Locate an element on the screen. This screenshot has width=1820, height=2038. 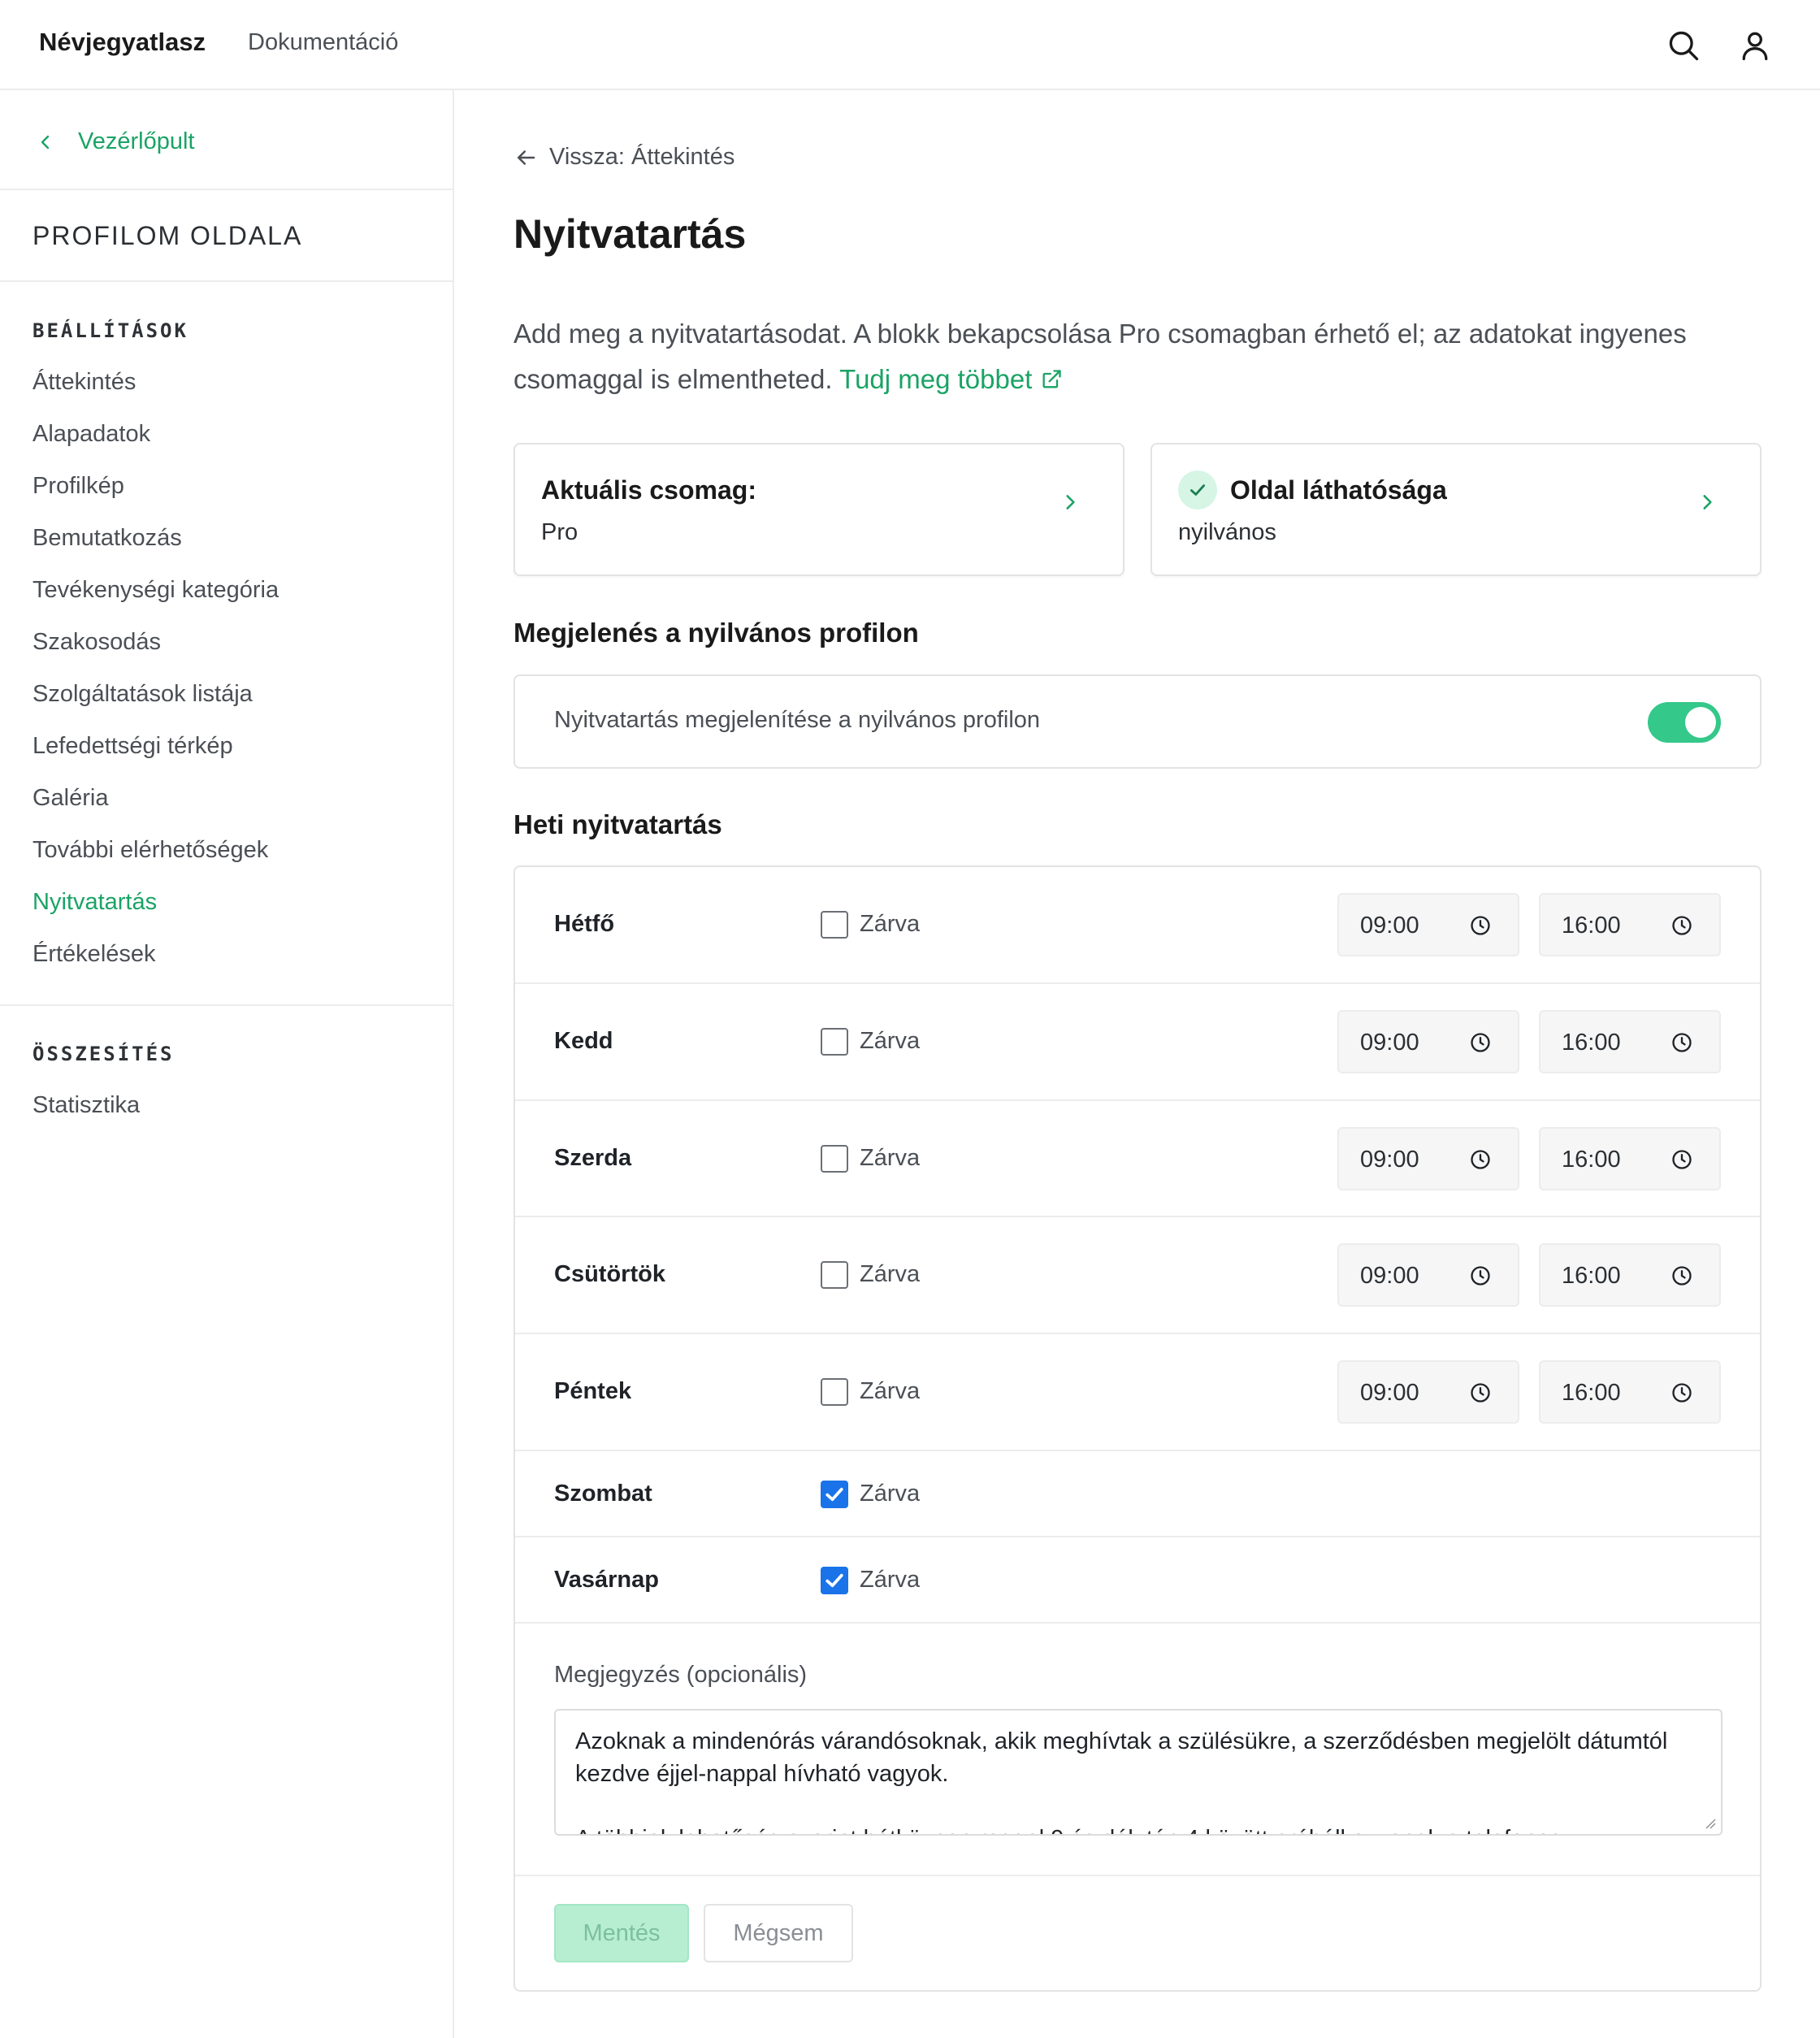
top-bar: Névjegyatlasz Dokumentáció is located at coordinates (910, 45).